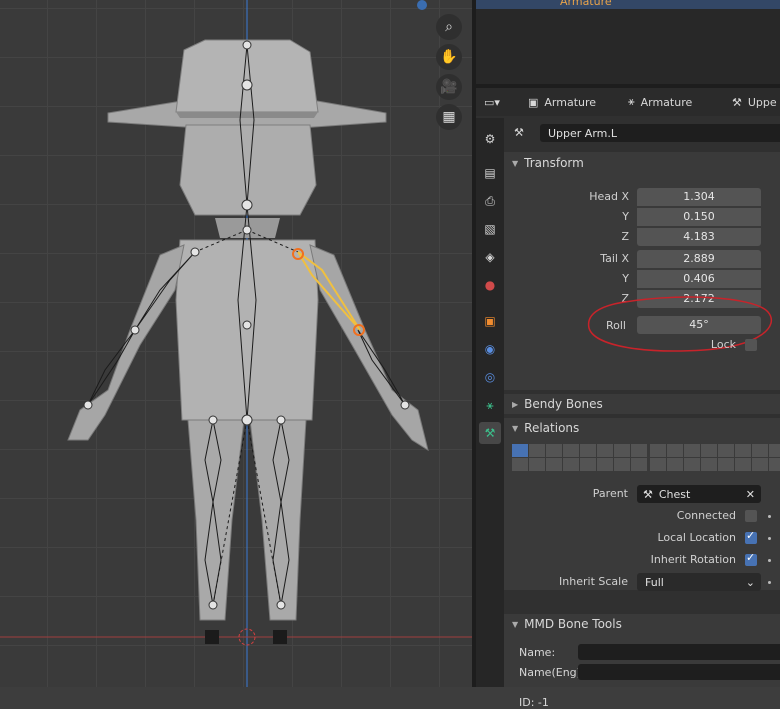 Image resolution: width=780 pixels, height=709 pixels. I want to click on mmd-bone-tools-header: ▼ MMD Bone Tools, so click(567, 624).